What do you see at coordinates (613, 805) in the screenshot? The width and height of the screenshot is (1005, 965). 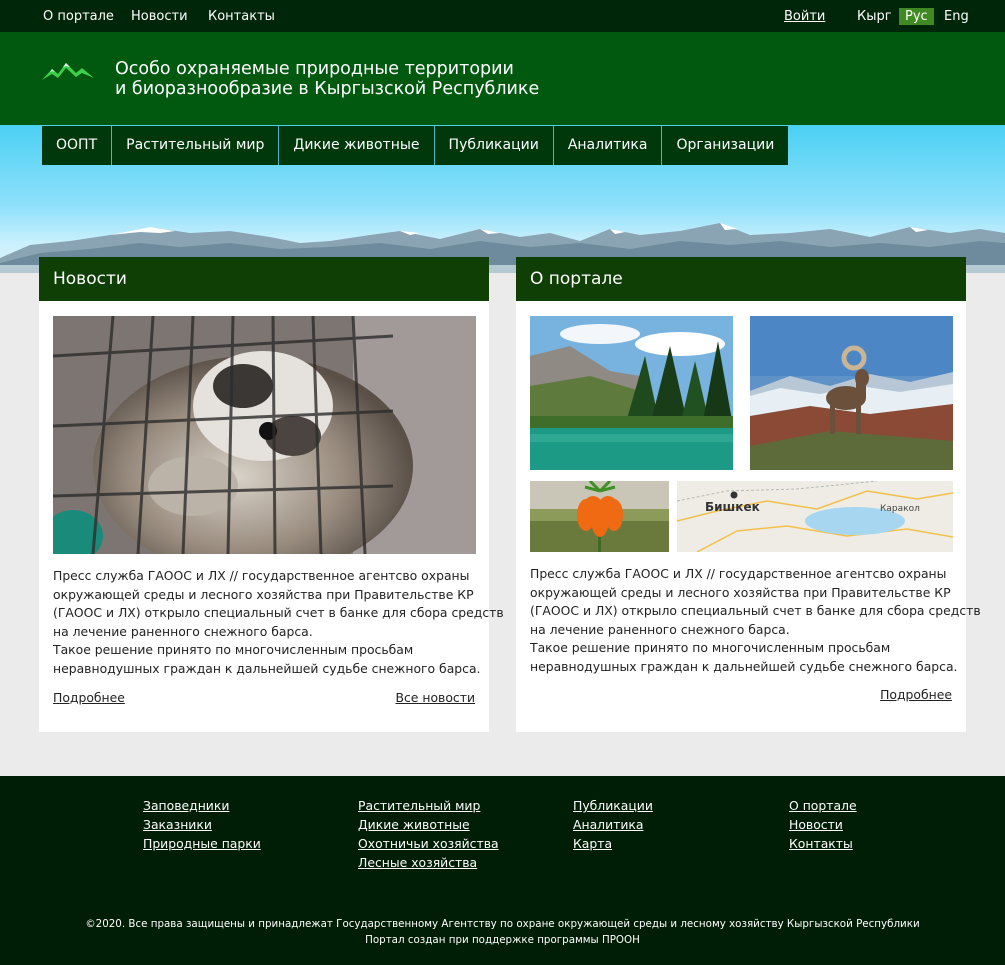 I see `footer-link-publications: Публикации` at bounding box center [613, 805].